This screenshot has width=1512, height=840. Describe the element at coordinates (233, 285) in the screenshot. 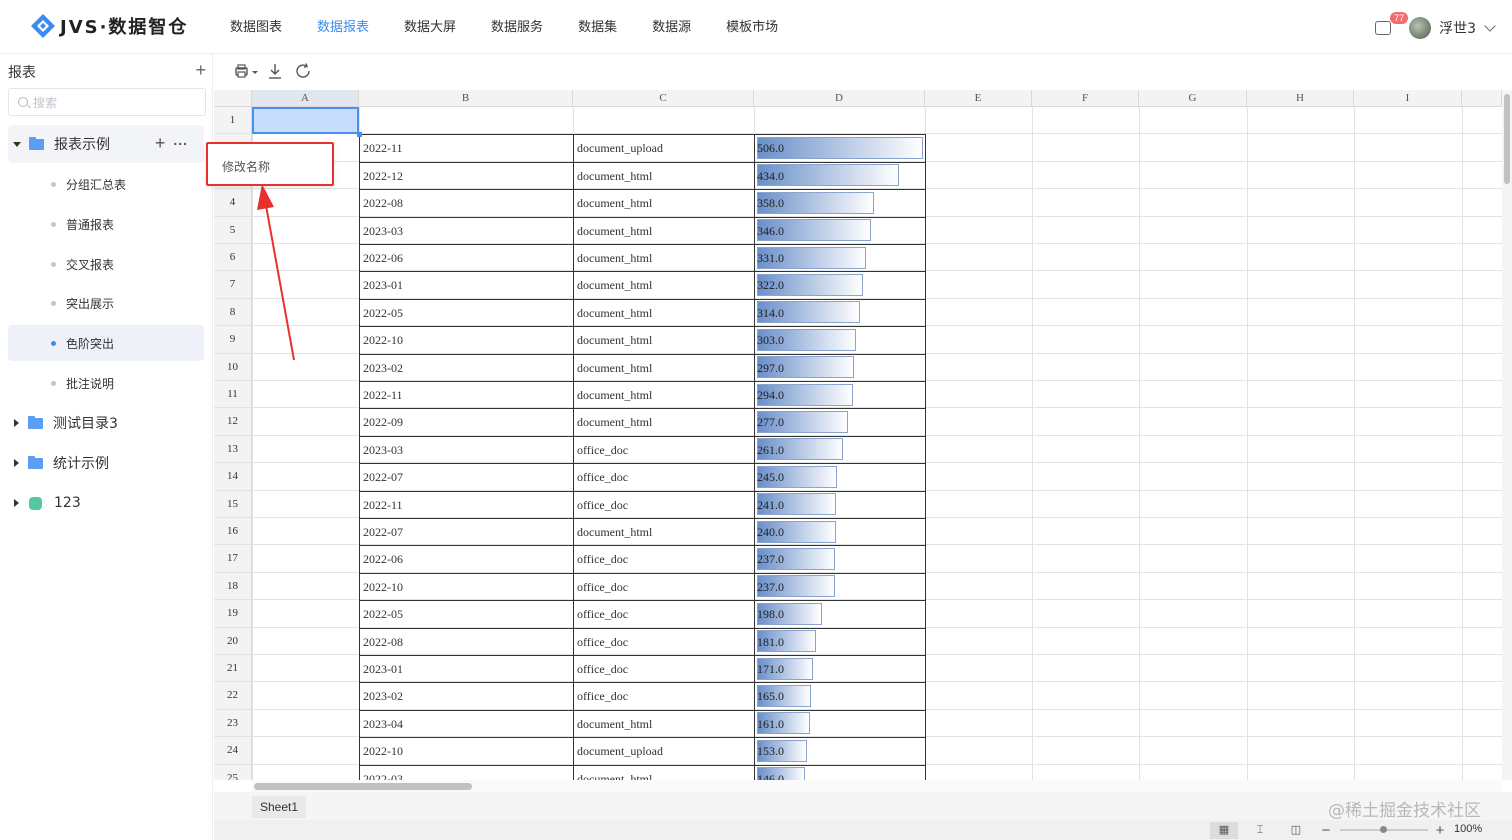

I see `row-header: 7` at that location.